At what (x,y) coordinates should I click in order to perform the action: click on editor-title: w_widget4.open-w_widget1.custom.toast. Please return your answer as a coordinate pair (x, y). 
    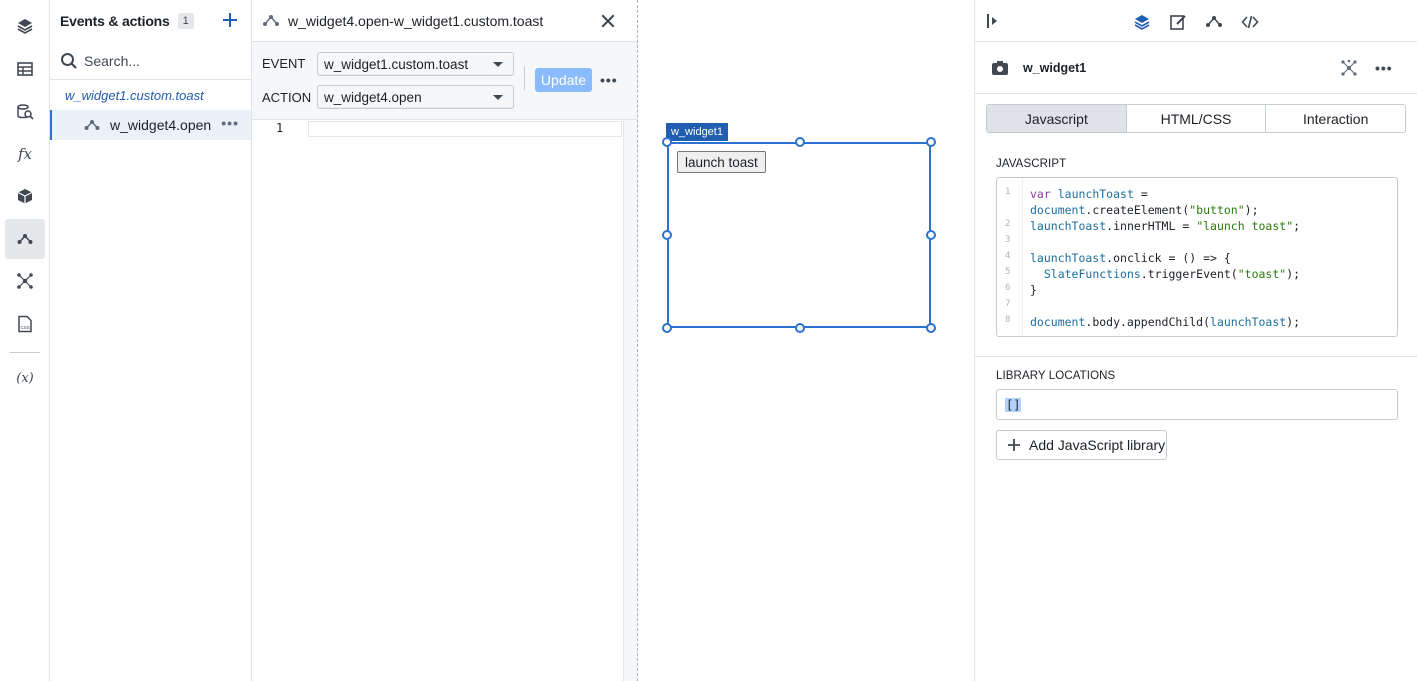
    Looking at the image, I should click on (416, 20).